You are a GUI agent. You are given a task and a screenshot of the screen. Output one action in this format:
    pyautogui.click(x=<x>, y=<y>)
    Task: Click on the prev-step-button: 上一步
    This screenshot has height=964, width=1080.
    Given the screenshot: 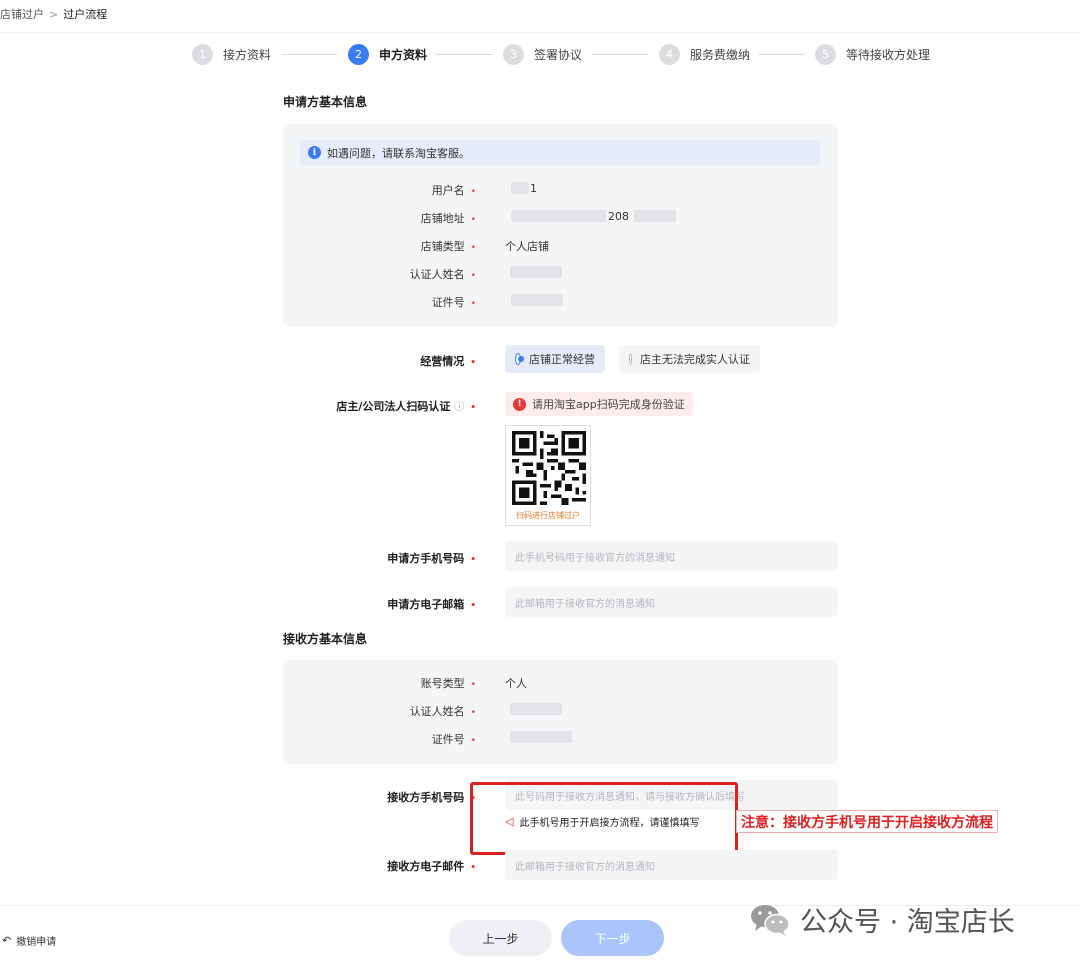 What is the action you would take?
    pyautogui.click(x=500, y=938)
    